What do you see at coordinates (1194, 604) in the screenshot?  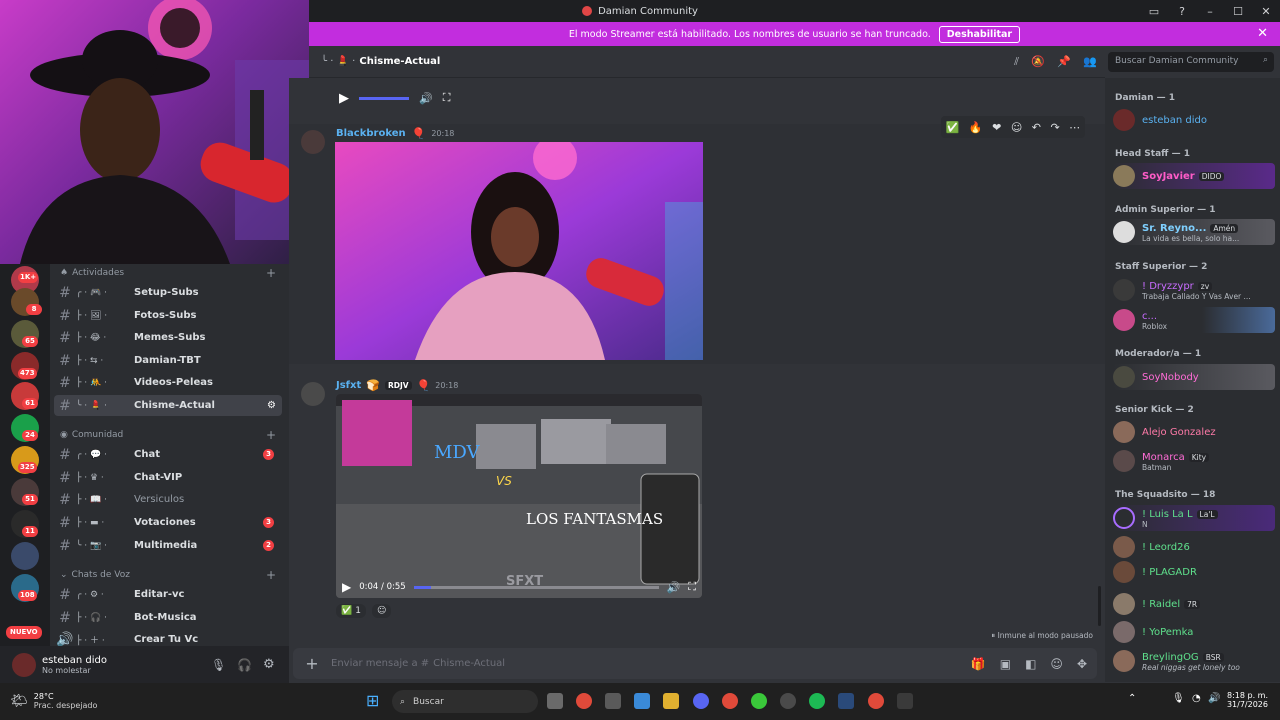 I see `member-item: ! Raidel 7R` at bounding box center [1194, 604].